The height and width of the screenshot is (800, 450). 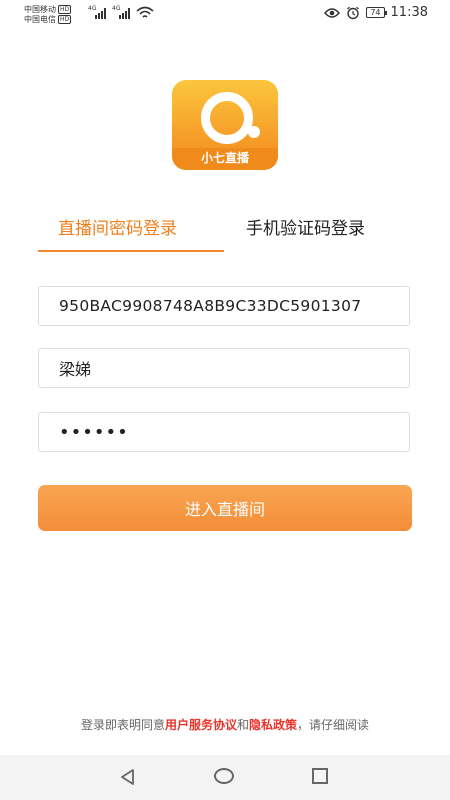 I want to click on agreement-middle: 和, so click(x=242, y=725).